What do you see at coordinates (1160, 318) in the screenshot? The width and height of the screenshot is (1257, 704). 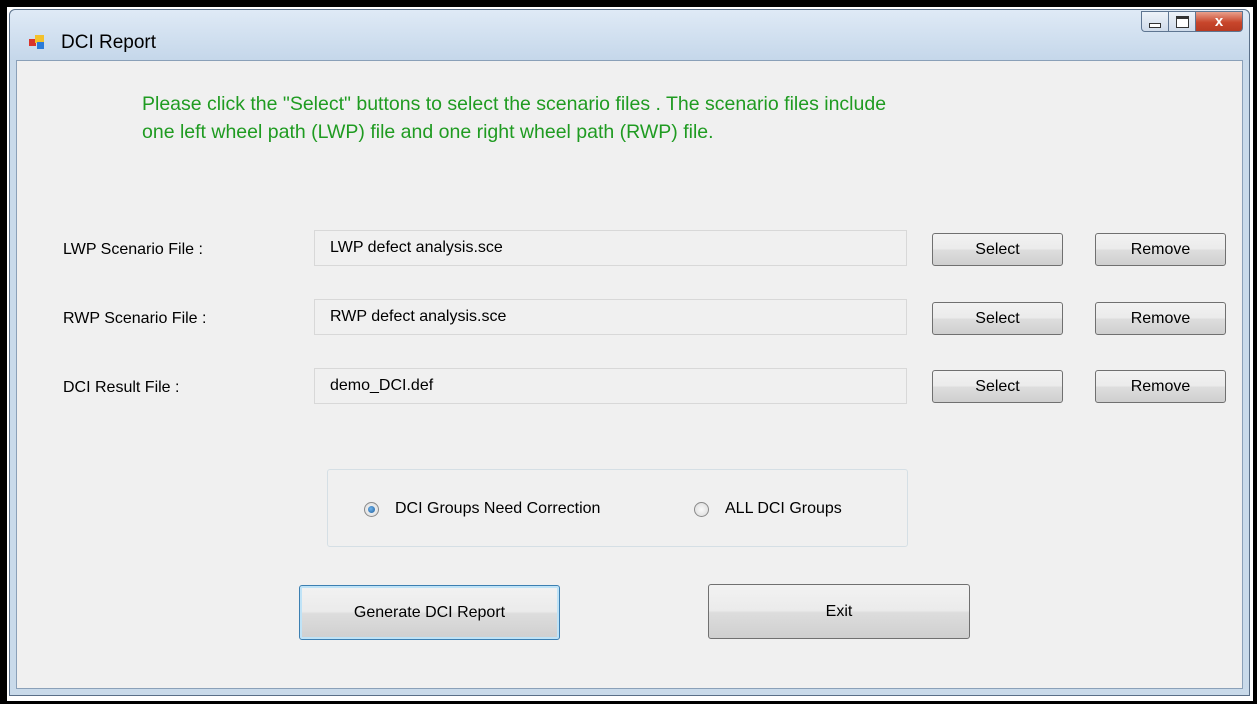 I see `rwp-remove-button: Remove` at bounding box center [1160, 318].